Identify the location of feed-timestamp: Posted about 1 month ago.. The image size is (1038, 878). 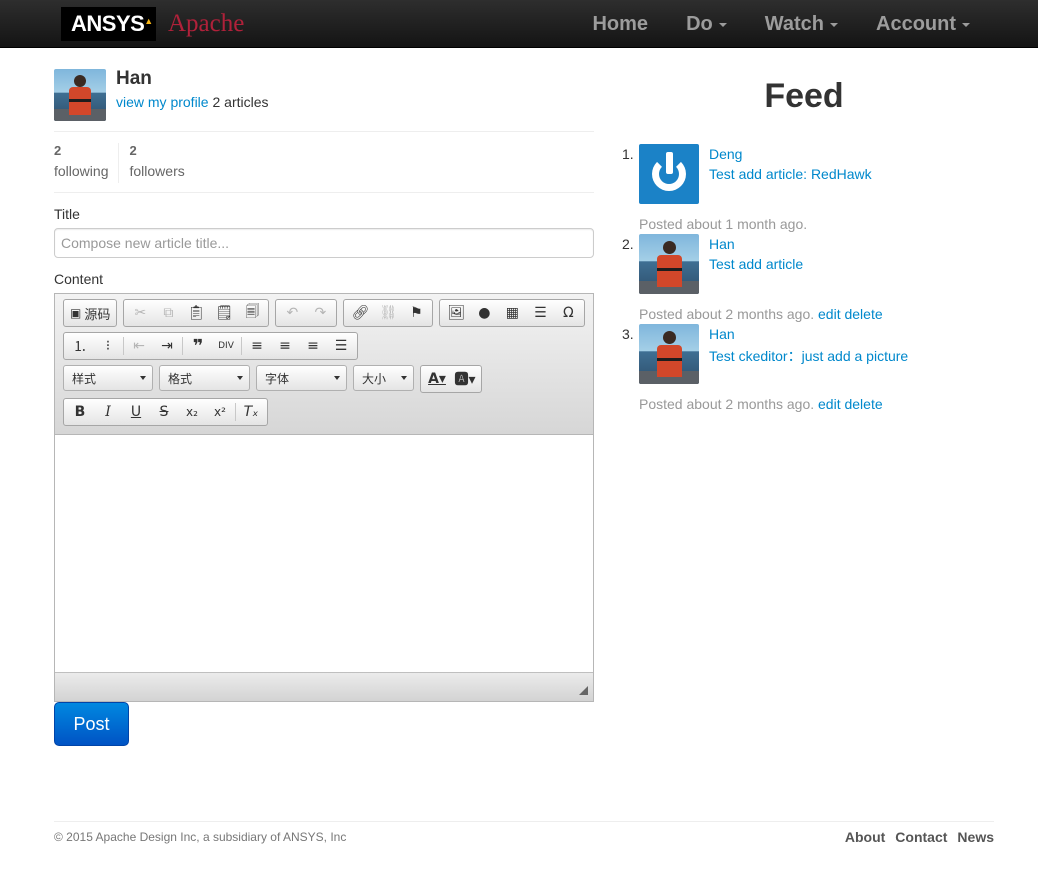
(723, 224).